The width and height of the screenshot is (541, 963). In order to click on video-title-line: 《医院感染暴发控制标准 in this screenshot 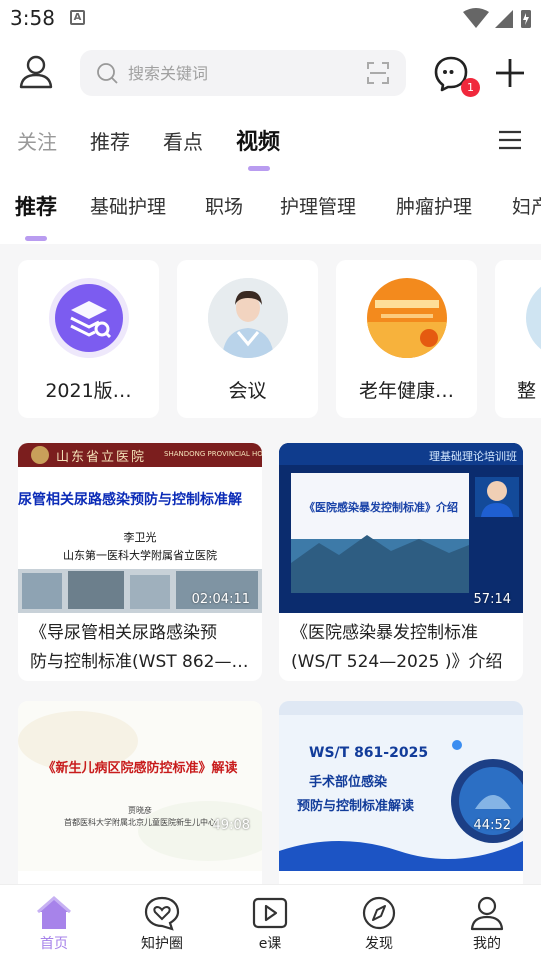, I will do `click(384, 633)`.